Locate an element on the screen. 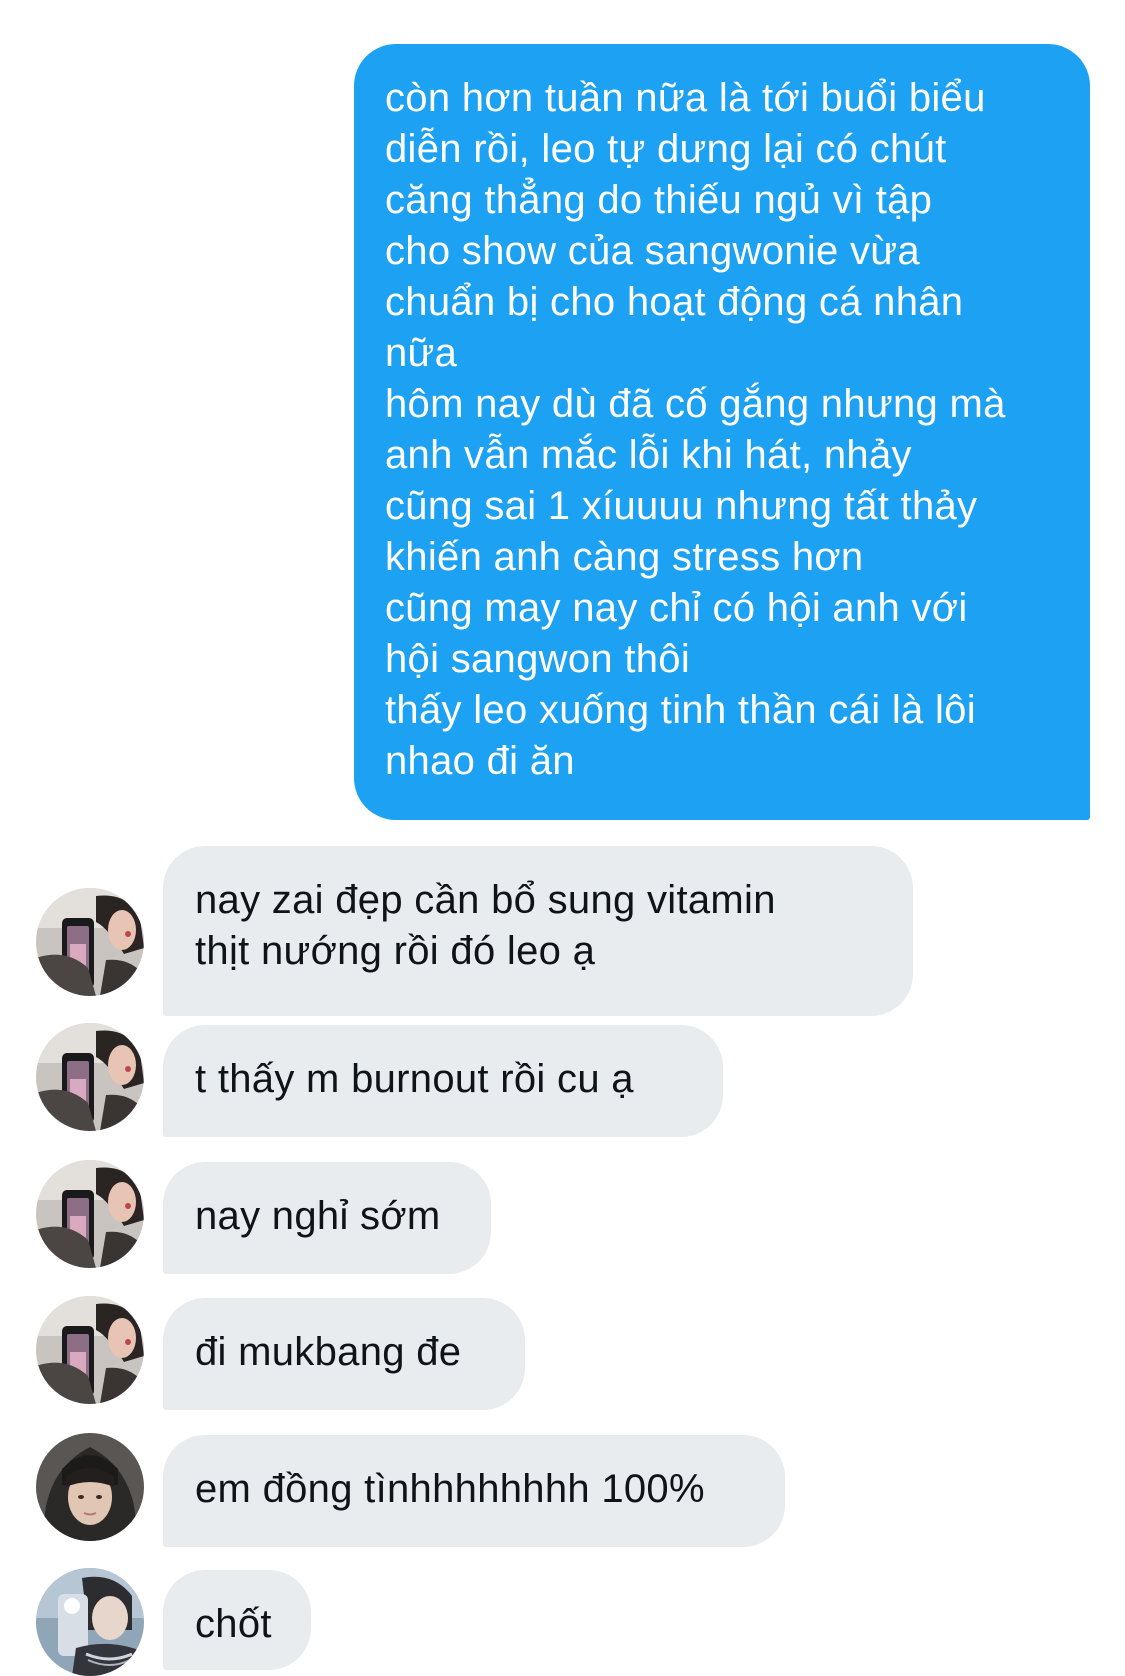 The image size is (1125, 1676). message-text-line: diễn rồi, leo tự dưng lại có chút is located at coordinates (666, 149).